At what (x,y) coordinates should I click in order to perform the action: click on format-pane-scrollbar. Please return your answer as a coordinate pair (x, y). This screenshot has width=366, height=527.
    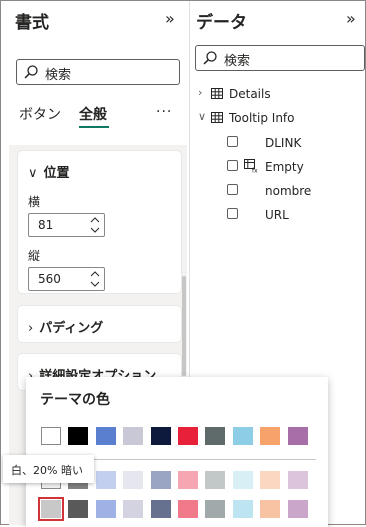
    Looking at the image, I should click on (184, 326).